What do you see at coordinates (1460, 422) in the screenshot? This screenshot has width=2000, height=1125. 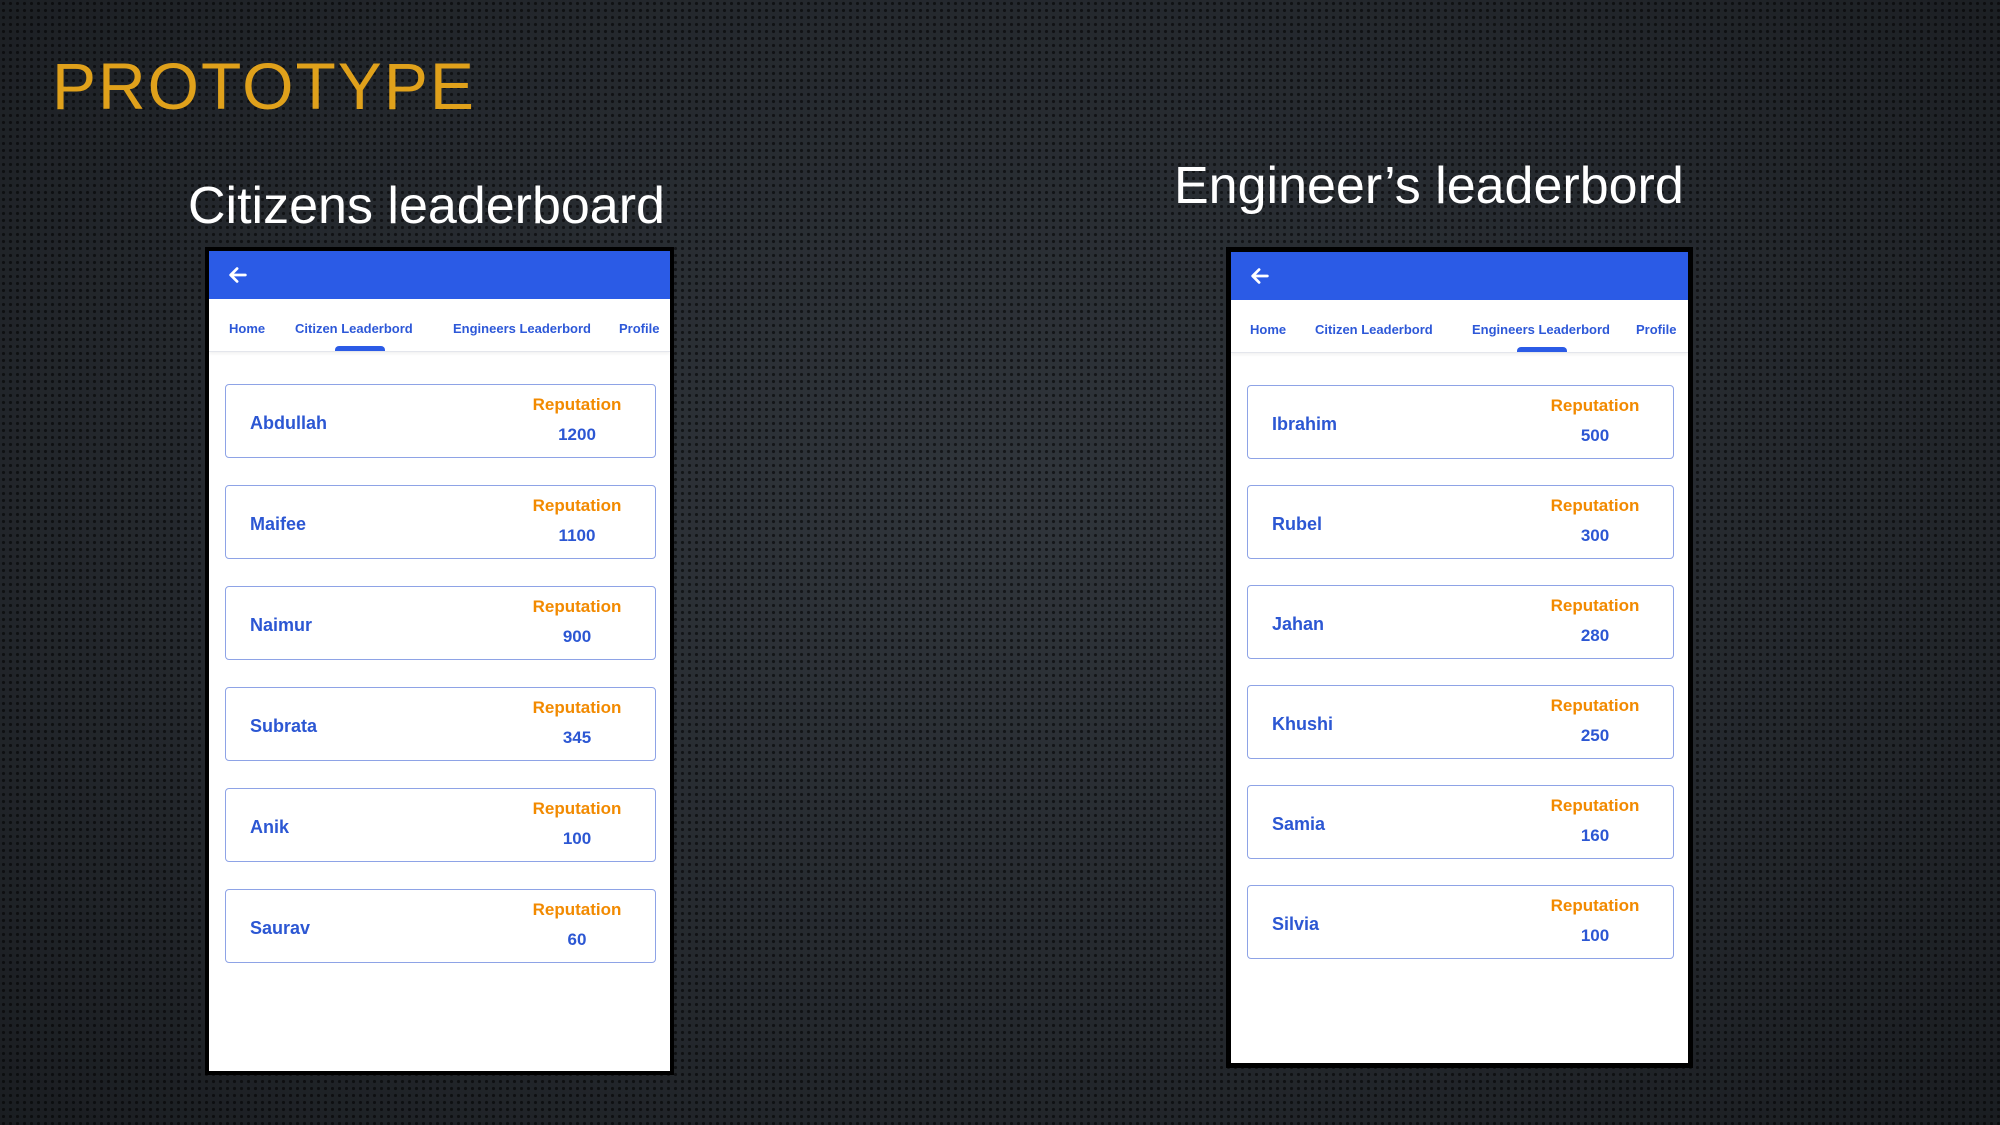 I see `list-item: Ibrahim Reputation 500` at bounding box center [1460, 422].